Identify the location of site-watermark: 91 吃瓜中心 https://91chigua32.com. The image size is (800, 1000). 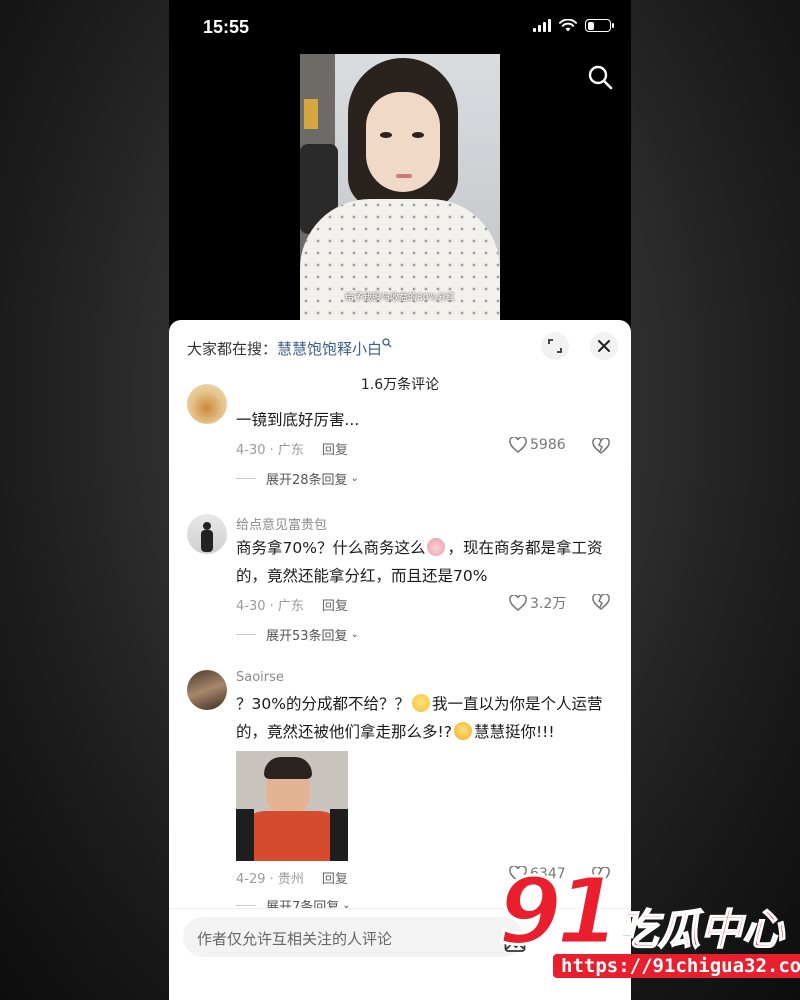
(648, 922).